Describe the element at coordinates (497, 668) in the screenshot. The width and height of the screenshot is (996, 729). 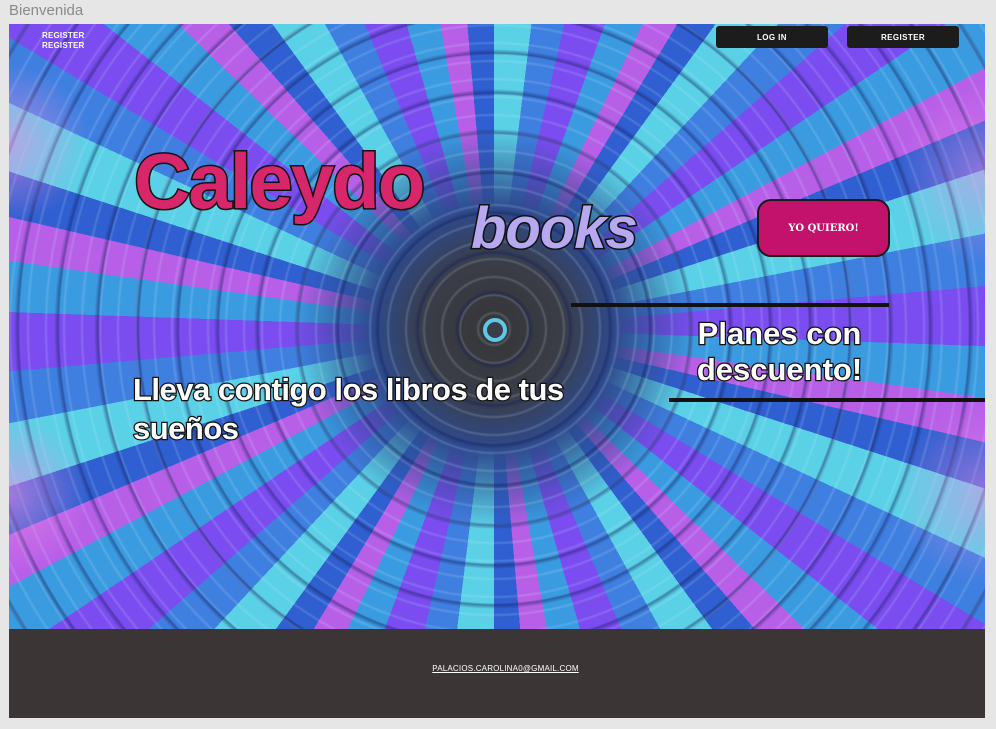
I see `contact-email-link: PALACIOS.CAROLINA0@GMAIL.COM` at that location.